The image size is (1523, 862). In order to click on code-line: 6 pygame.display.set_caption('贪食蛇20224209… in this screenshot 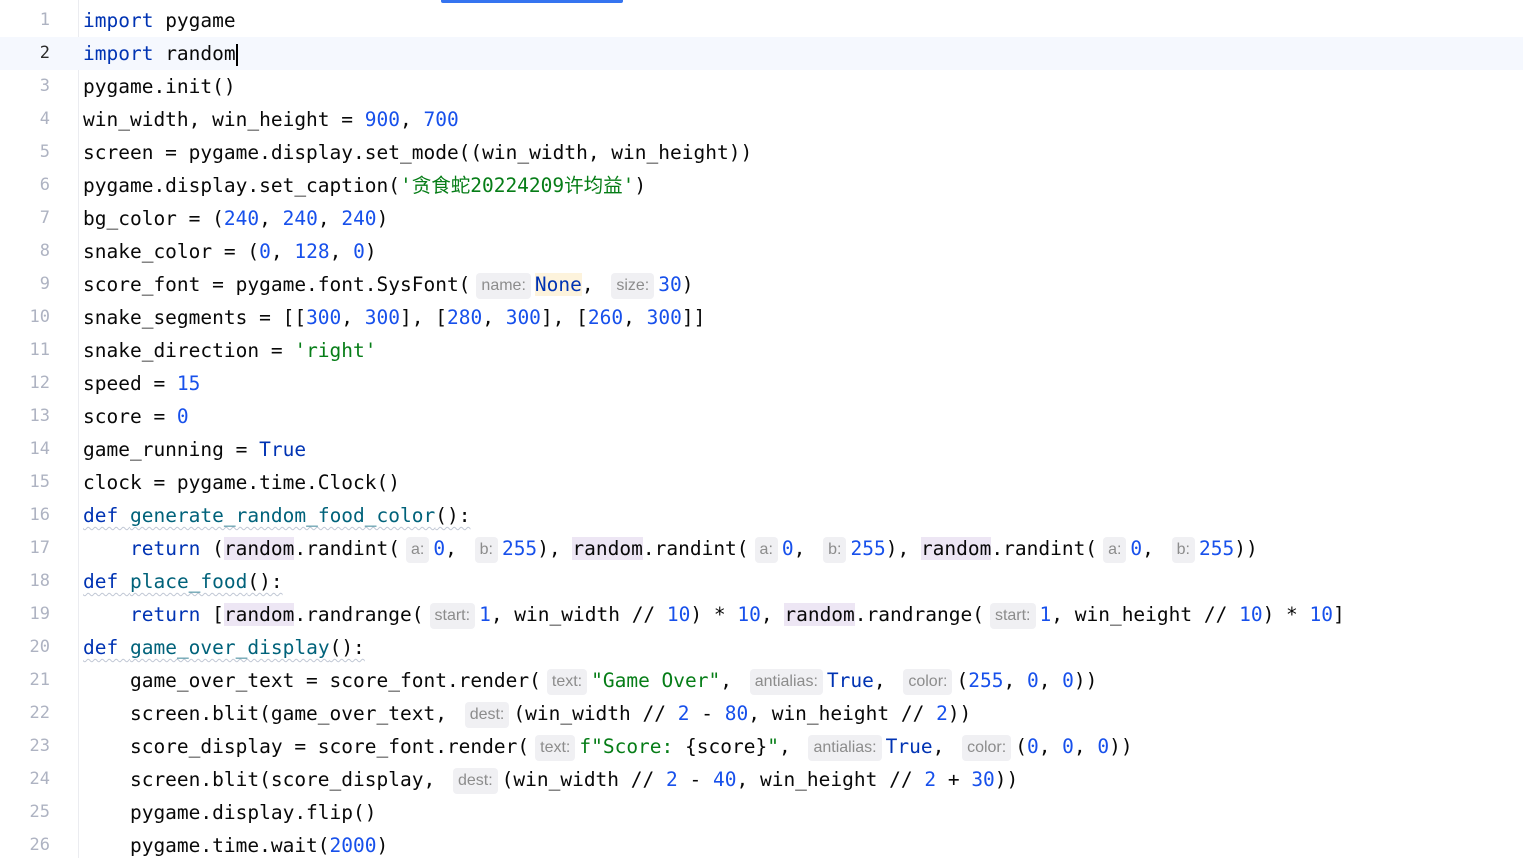, I will do `click(761, 185)`.